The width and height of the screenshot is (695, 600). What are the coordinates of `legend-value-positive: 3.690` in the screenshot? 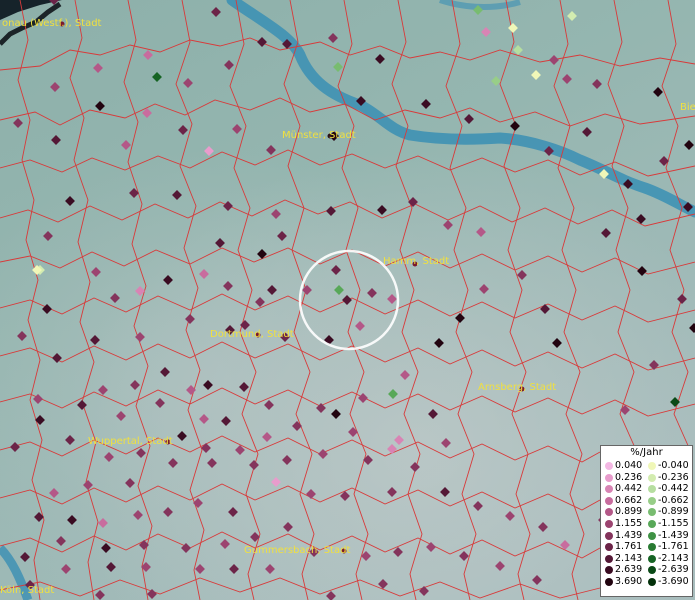 It's located at (629, 581).